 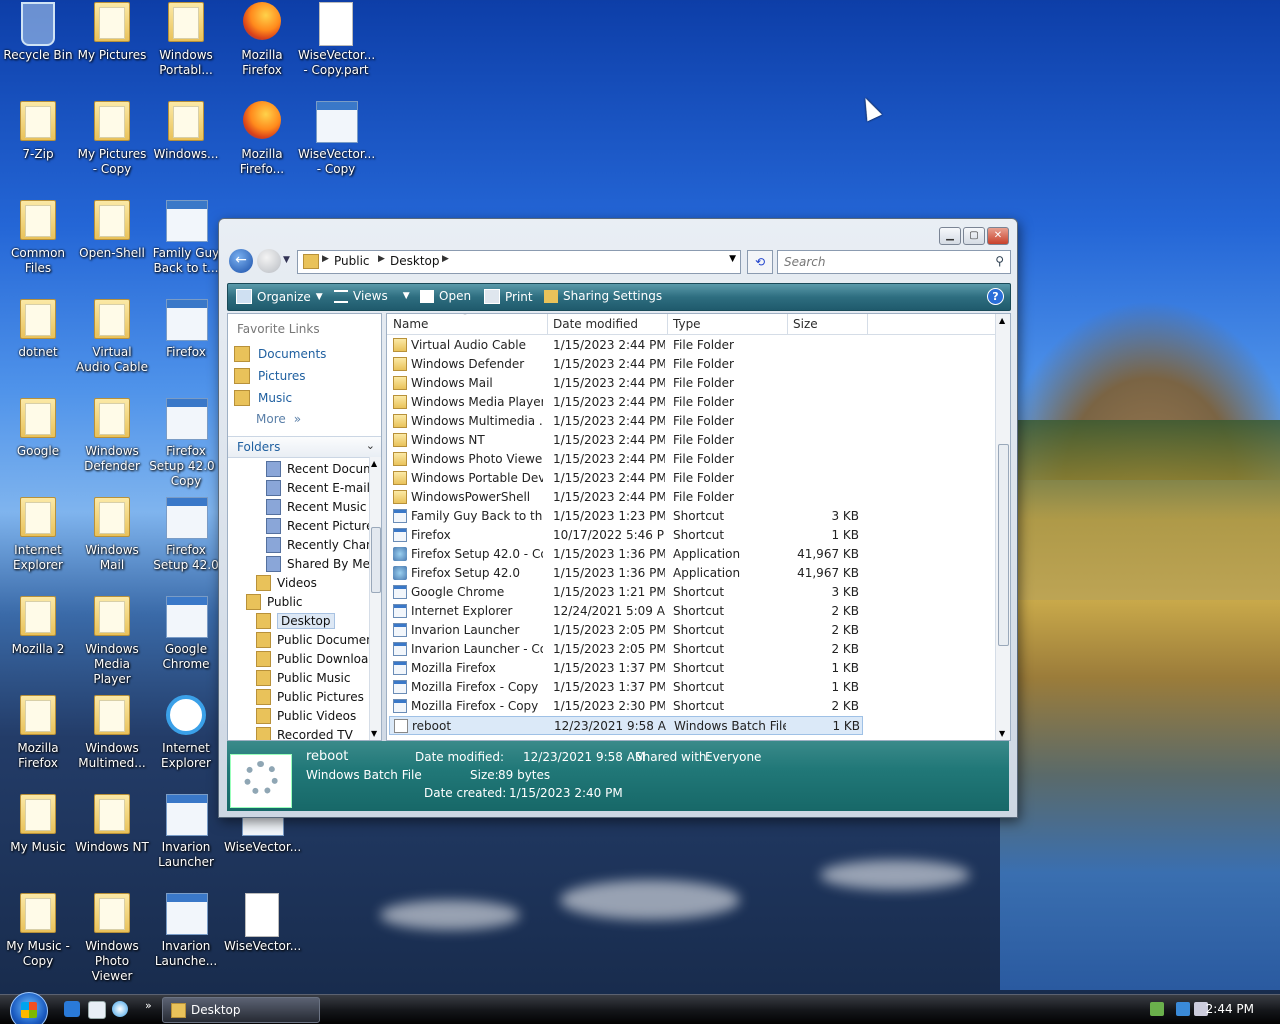 What do you see at coordinates (508, 296) in the screenshot?
I see `print-button: Print` at bounding box center [508, 296].